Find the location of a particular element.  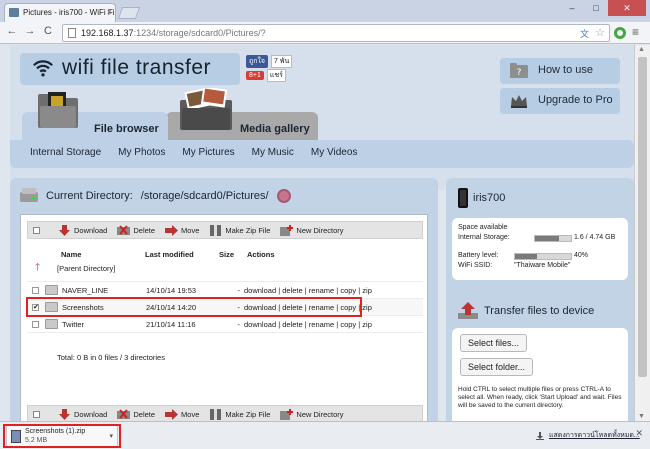

facebook-like-button: ถูกใจ is located at coordinates (257, 61).